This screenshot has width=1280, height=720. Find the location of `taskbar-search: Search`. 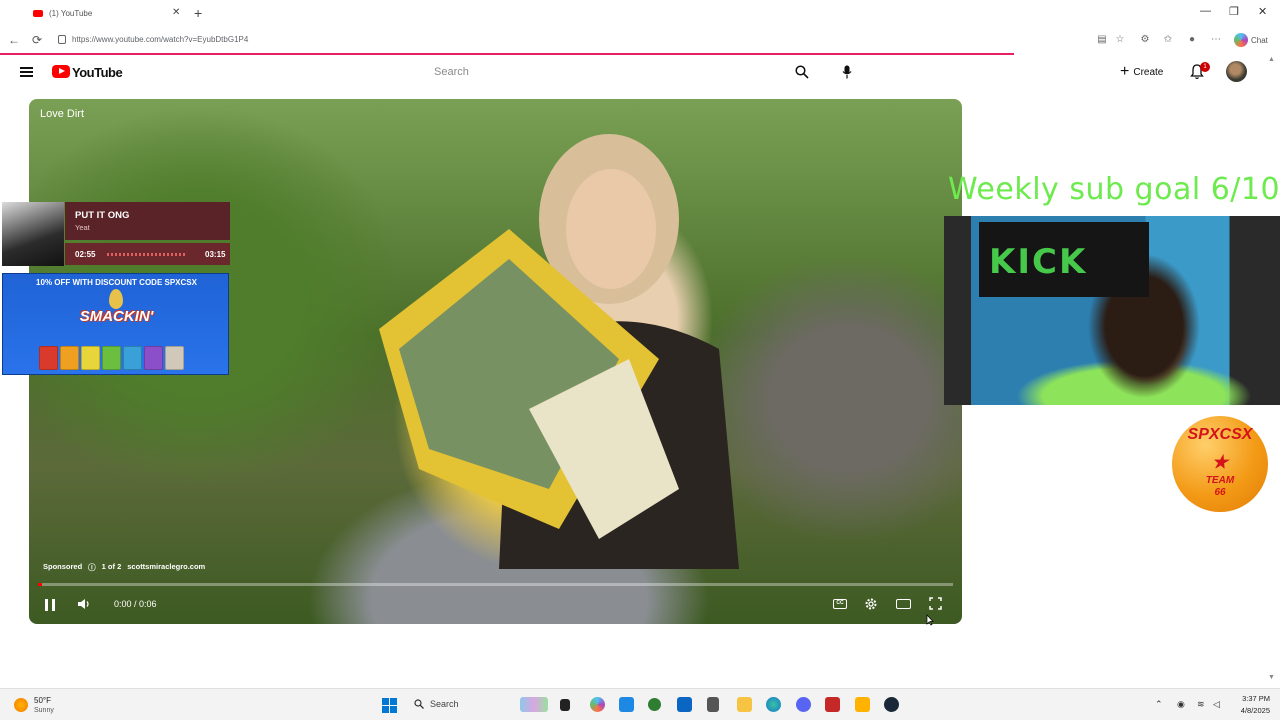

taskbar-search: Search is located at coordinates (458, 705).